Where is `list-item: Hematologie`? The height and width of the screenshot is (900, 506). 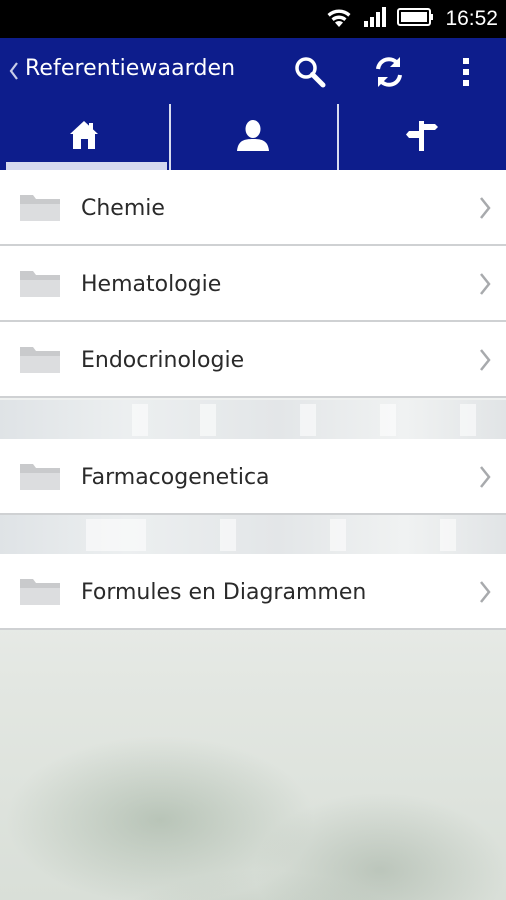
list-item: Hematologie is located at coordinates (253, 284).